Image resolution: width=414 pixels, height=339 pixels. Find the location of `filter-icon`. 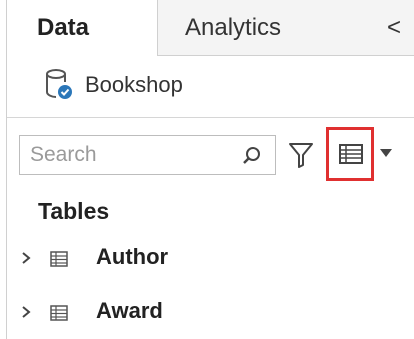

filter-icon is located at coordinates (301, 155).